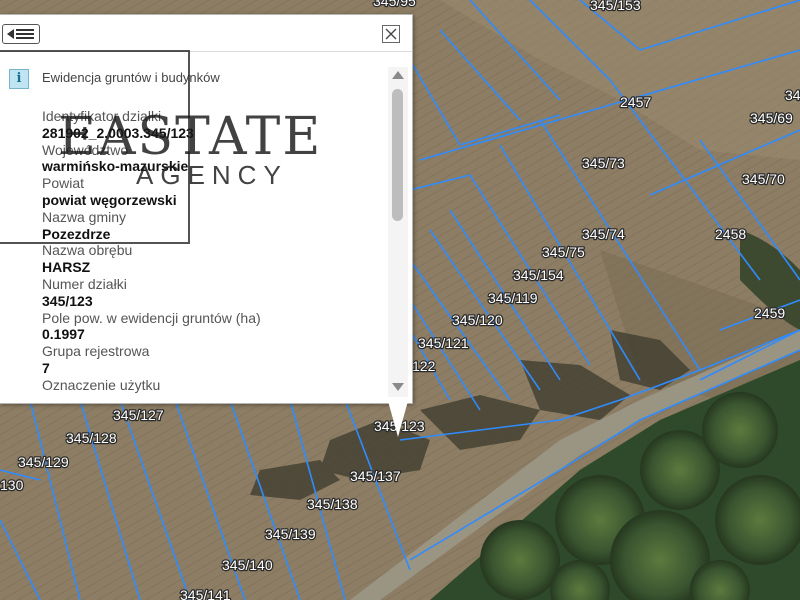  I want to click on parcel-label: 345/69, so click(772, 118).